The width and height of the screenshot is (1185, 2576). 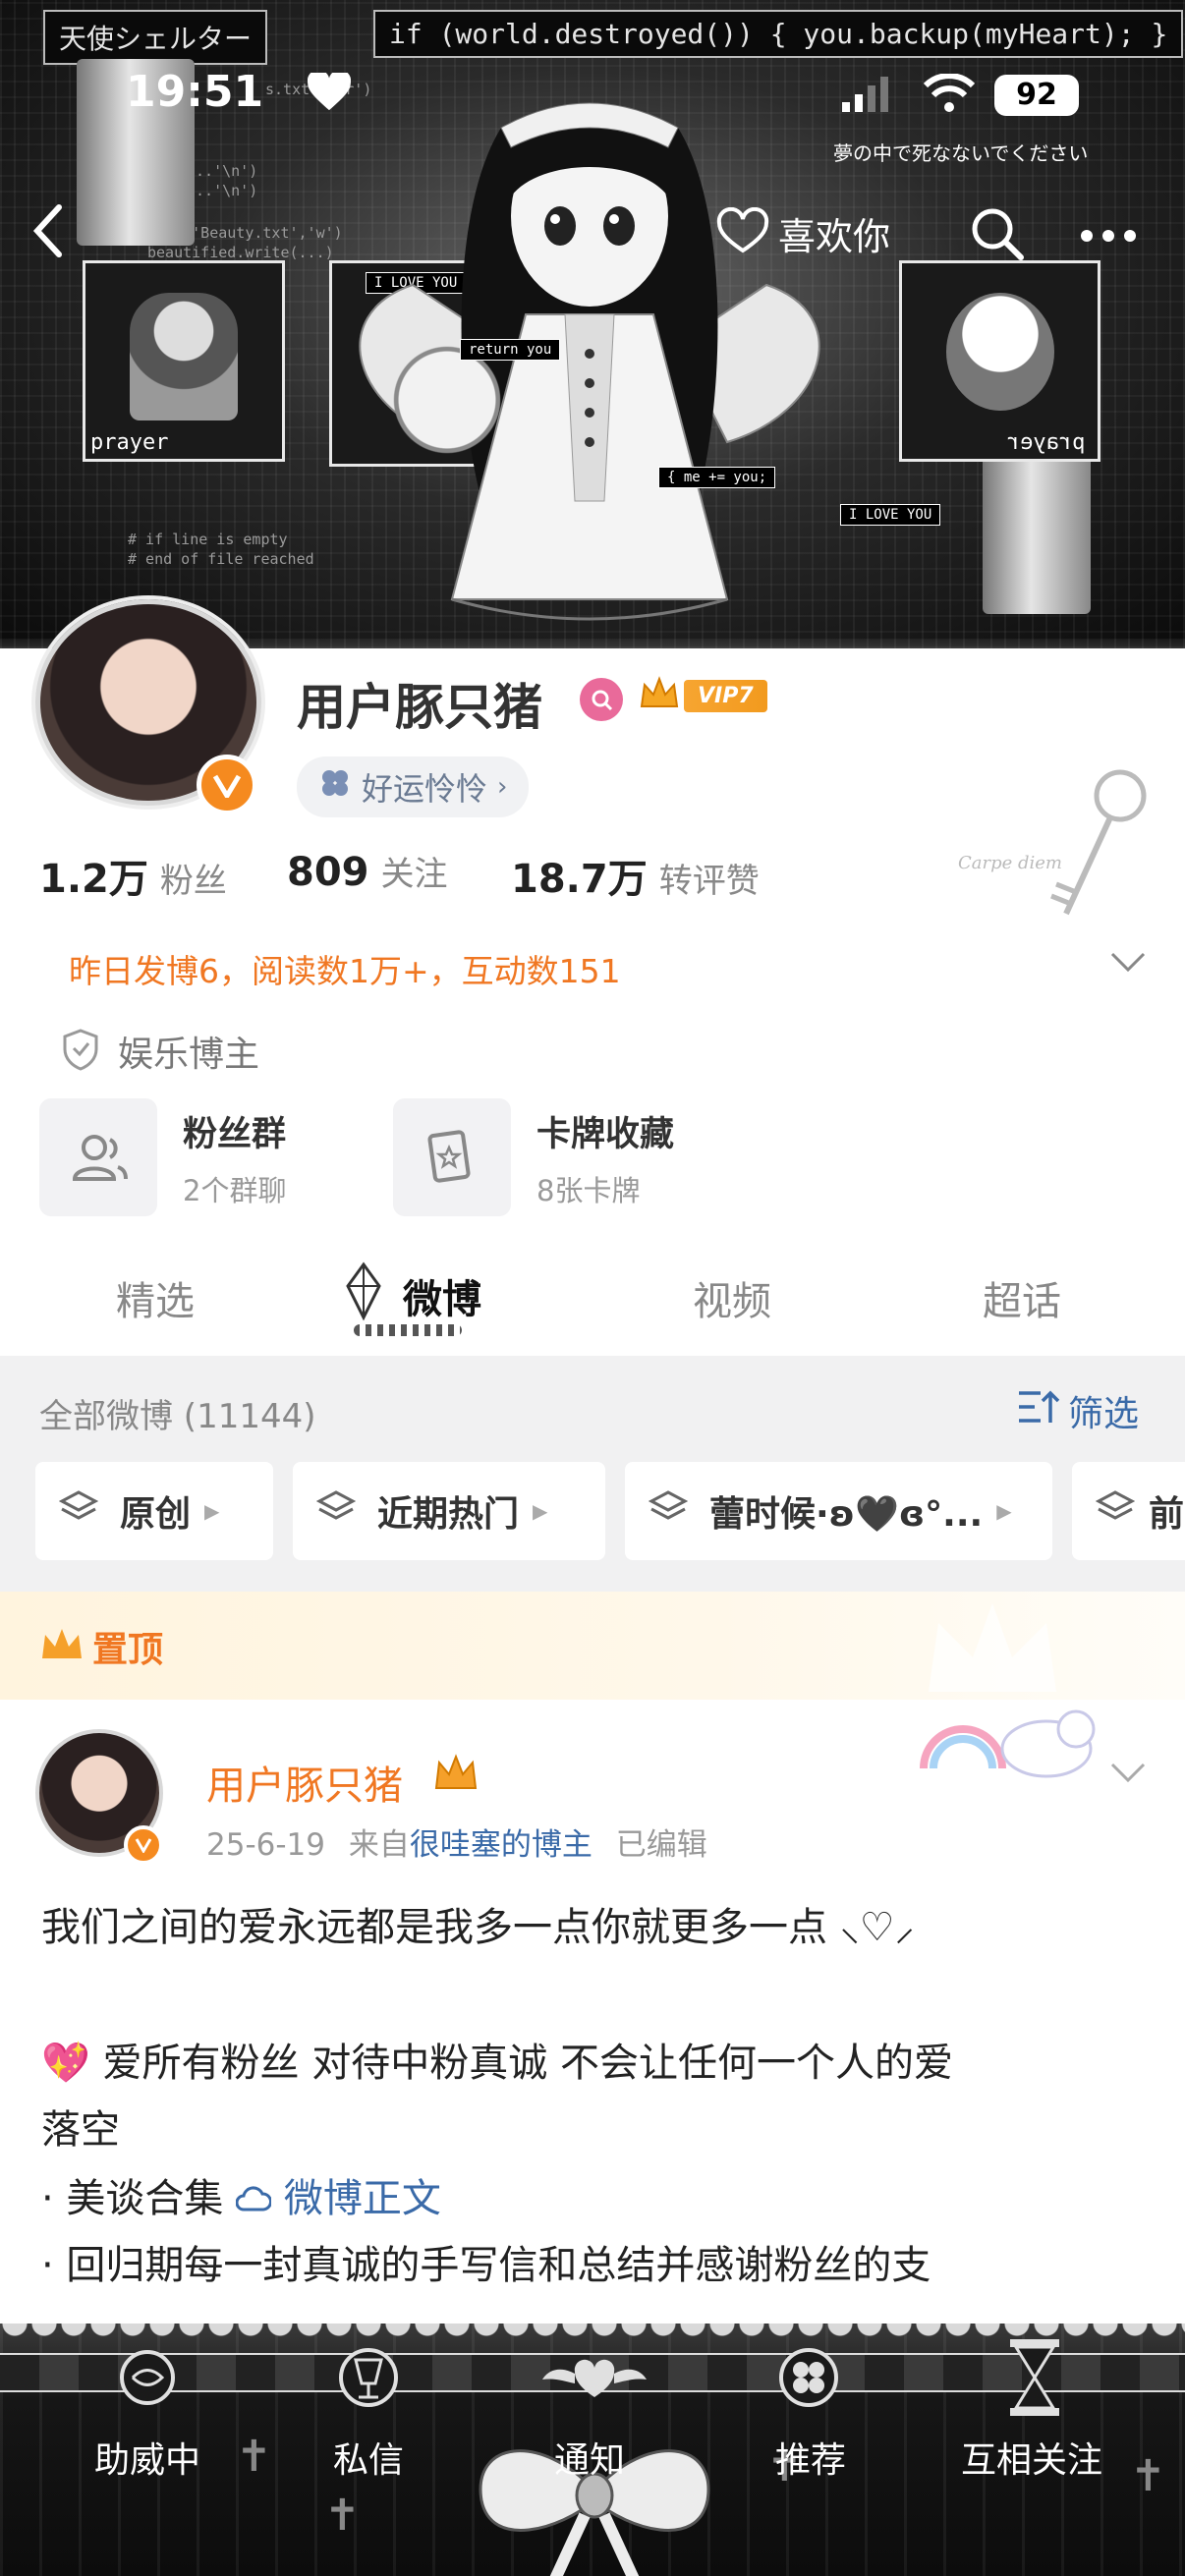 What do you see at coordinates (726, 695) in the screenshot?
I see `vip-label: VIP7` at bounding box center [726, 695].